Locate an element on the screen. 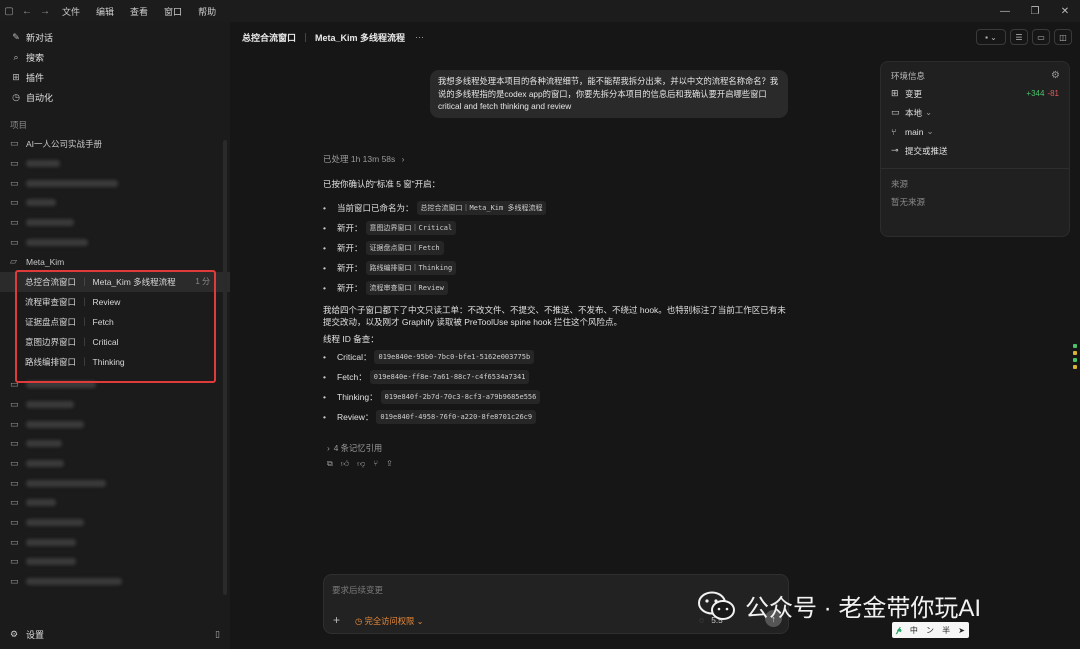 Image resolution: width=1080 pixels, height=649 pixels. list-prefix: 新开： is located at coordinates (350, 248).